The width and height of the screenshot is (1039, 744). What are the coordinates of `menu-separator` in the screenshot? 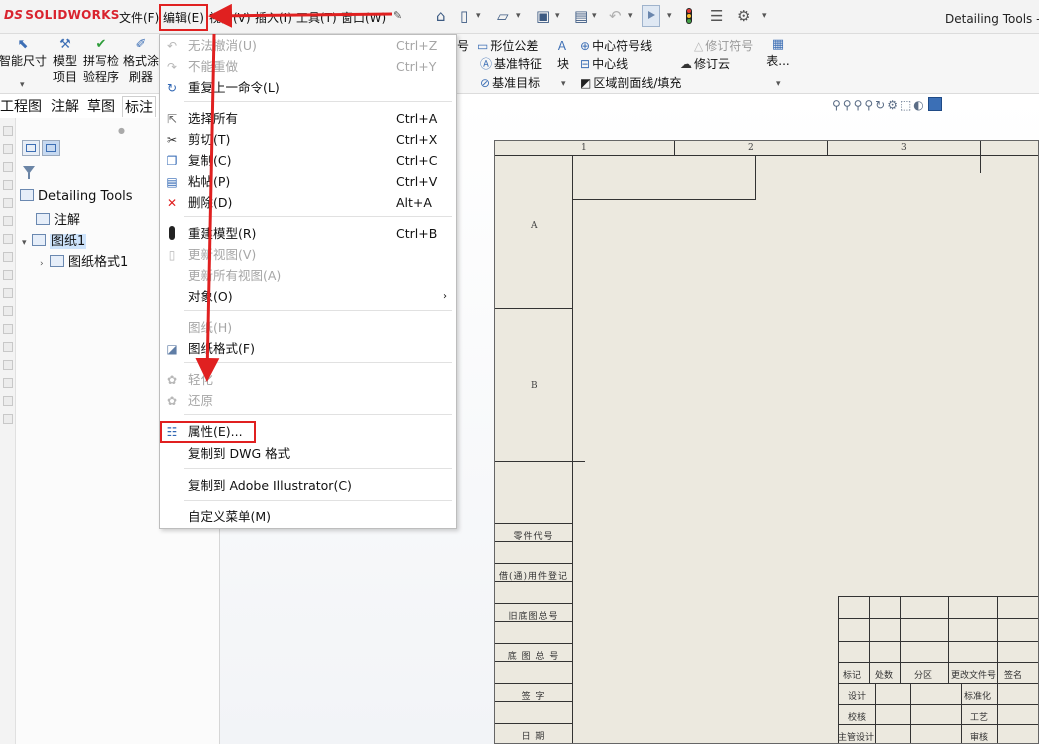 It's located at (318, 216).